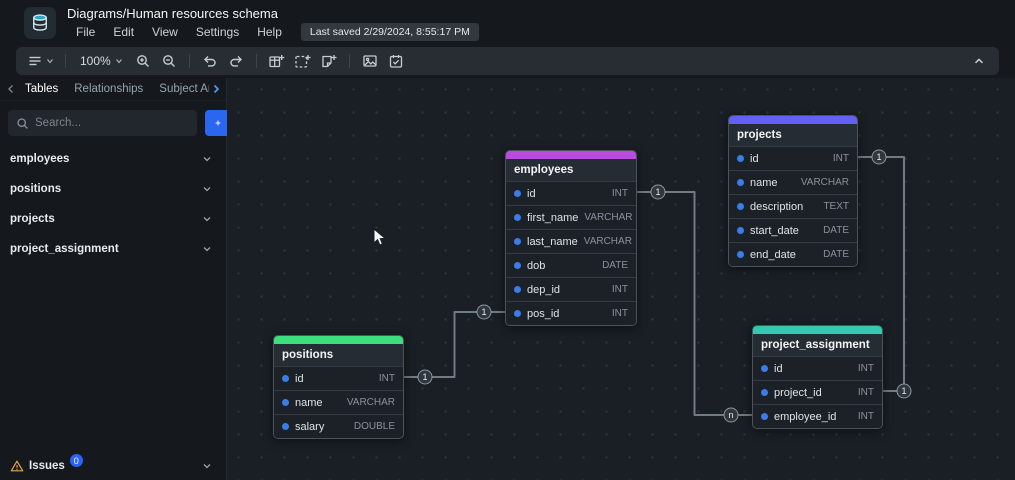  Describe the element at coordinates (309, 402) in the screenshot. I see `field-name: name` at that location.